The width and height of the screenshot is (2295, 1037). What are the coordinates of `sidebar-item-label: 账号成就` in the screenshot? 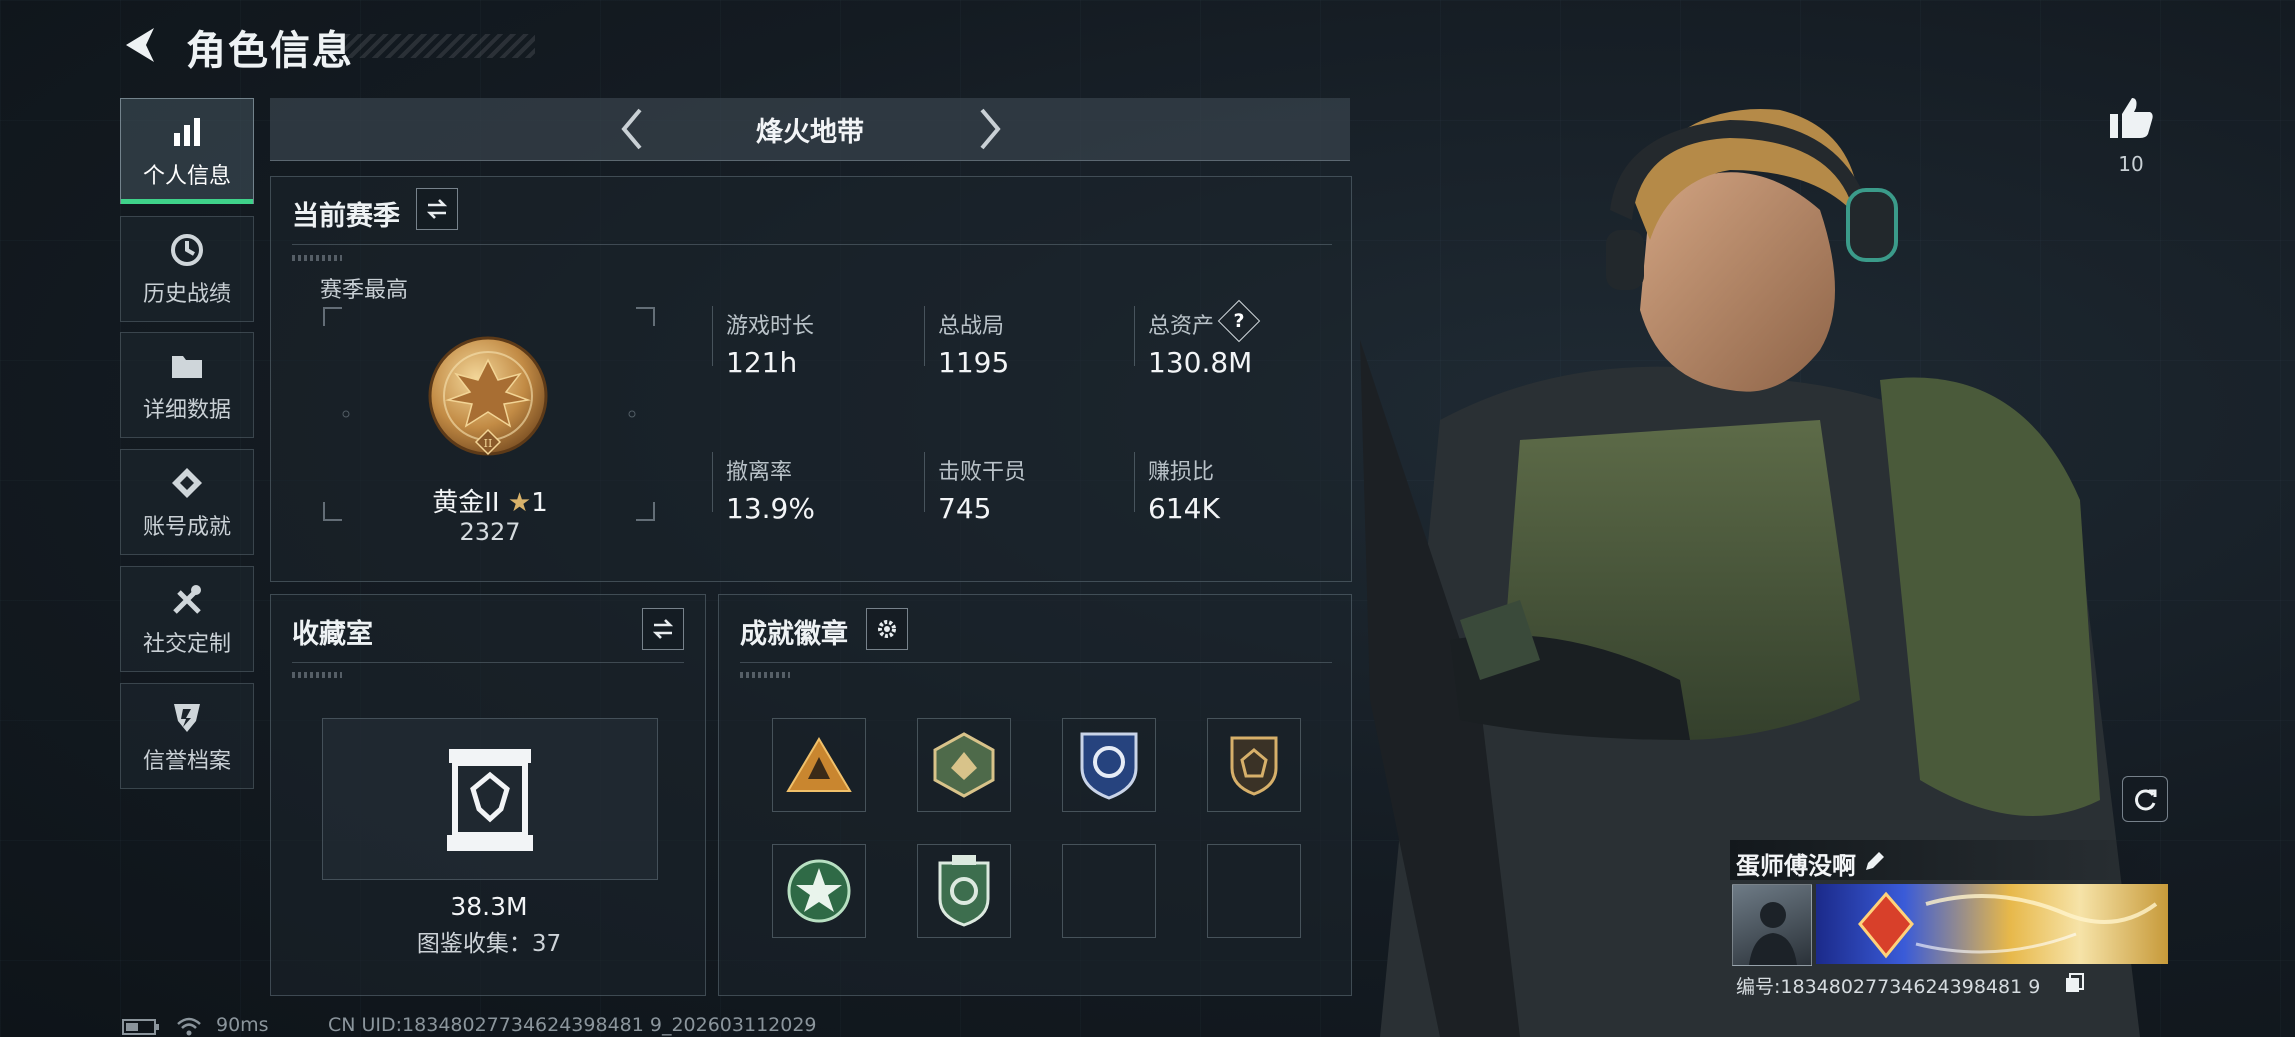 It's located at (186, 527).